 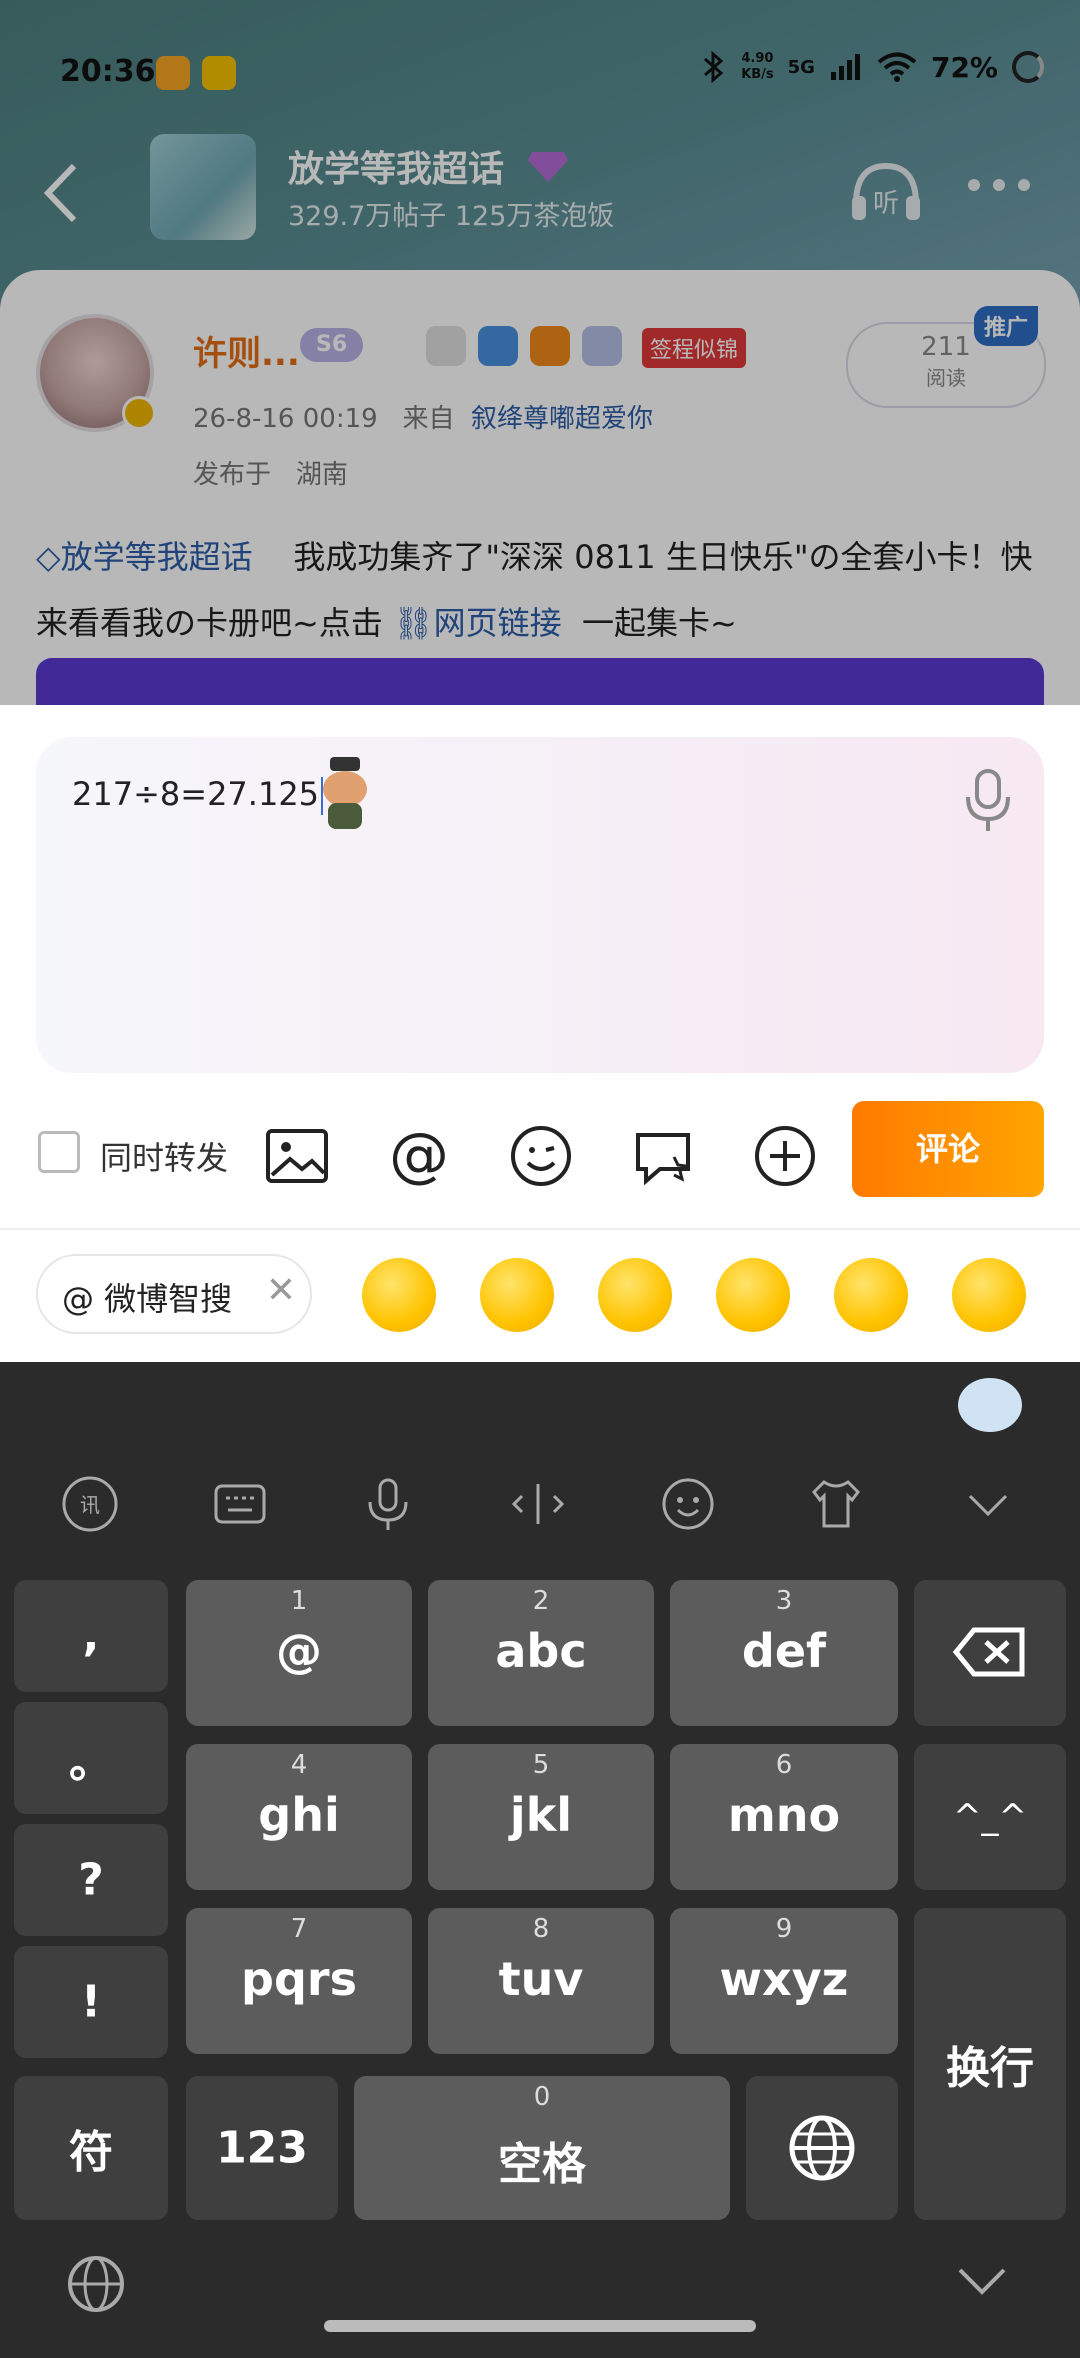 I want to click on composer-toolbar: 同时转发 @ 评论, so click(x=540, y=1151).